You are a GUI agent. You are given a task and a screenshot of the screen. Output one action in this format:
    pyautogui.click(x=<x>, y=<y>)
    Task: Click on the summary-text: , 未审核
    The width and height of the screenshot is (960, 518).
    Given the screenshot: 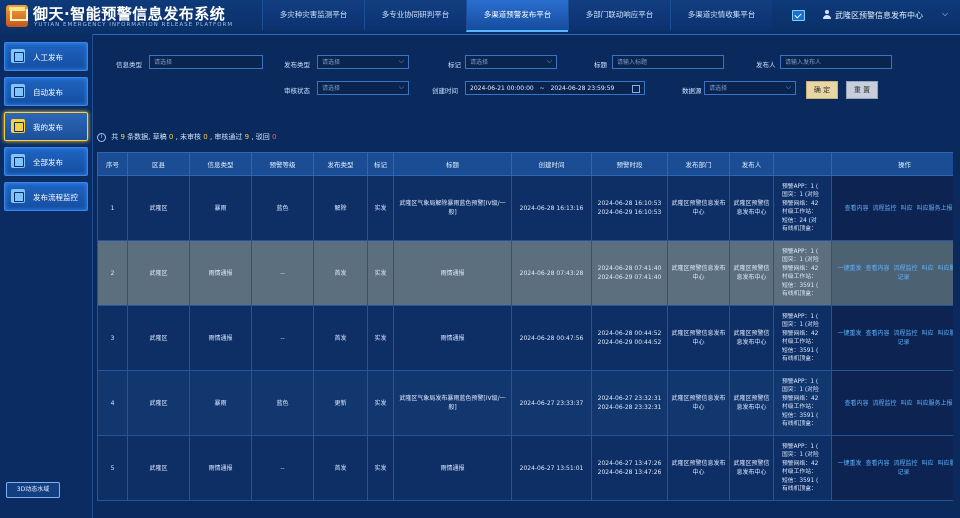 What is the action you would take?
    pyautogui.click(x=188, y=137)
    